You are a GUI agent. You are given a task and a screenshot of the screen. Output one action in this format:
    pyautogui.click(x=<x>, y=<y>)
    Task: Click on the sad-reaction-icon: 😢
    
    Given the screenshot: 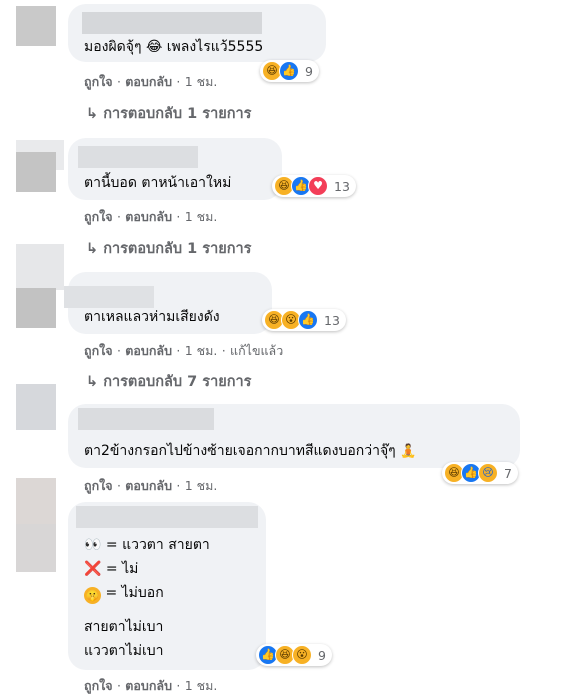 What is the action you would take?
    pyautogui.click(x=488, y=473)
    